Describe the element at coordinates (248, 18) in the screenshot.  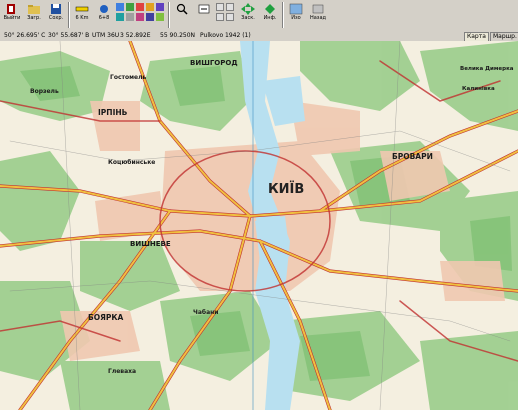
I see `pan-label: Заск.` at that location.